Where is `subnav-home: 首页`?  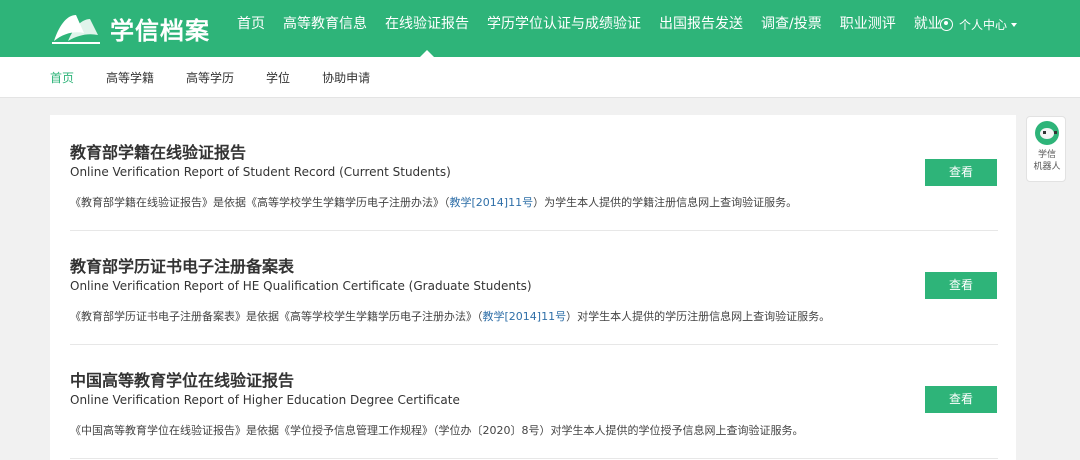 subnav-home: 首页 is located at coordinates (62, 77).